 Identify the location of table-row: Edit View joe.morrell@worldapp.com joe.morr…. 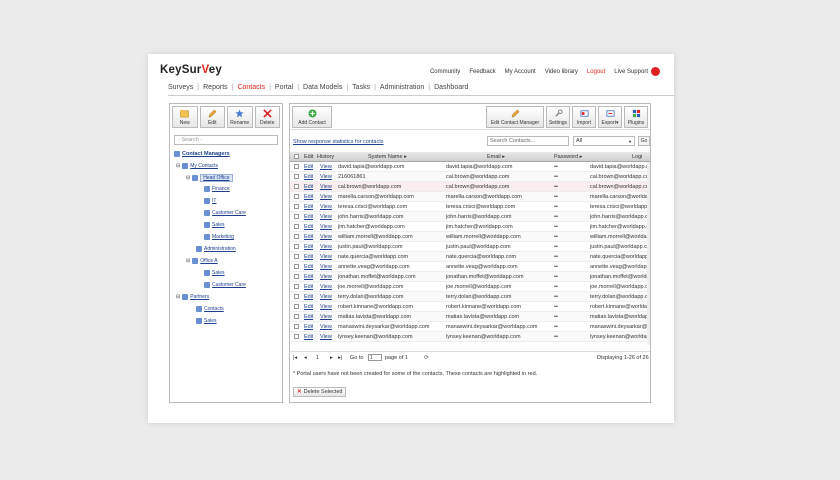
(470, 287).